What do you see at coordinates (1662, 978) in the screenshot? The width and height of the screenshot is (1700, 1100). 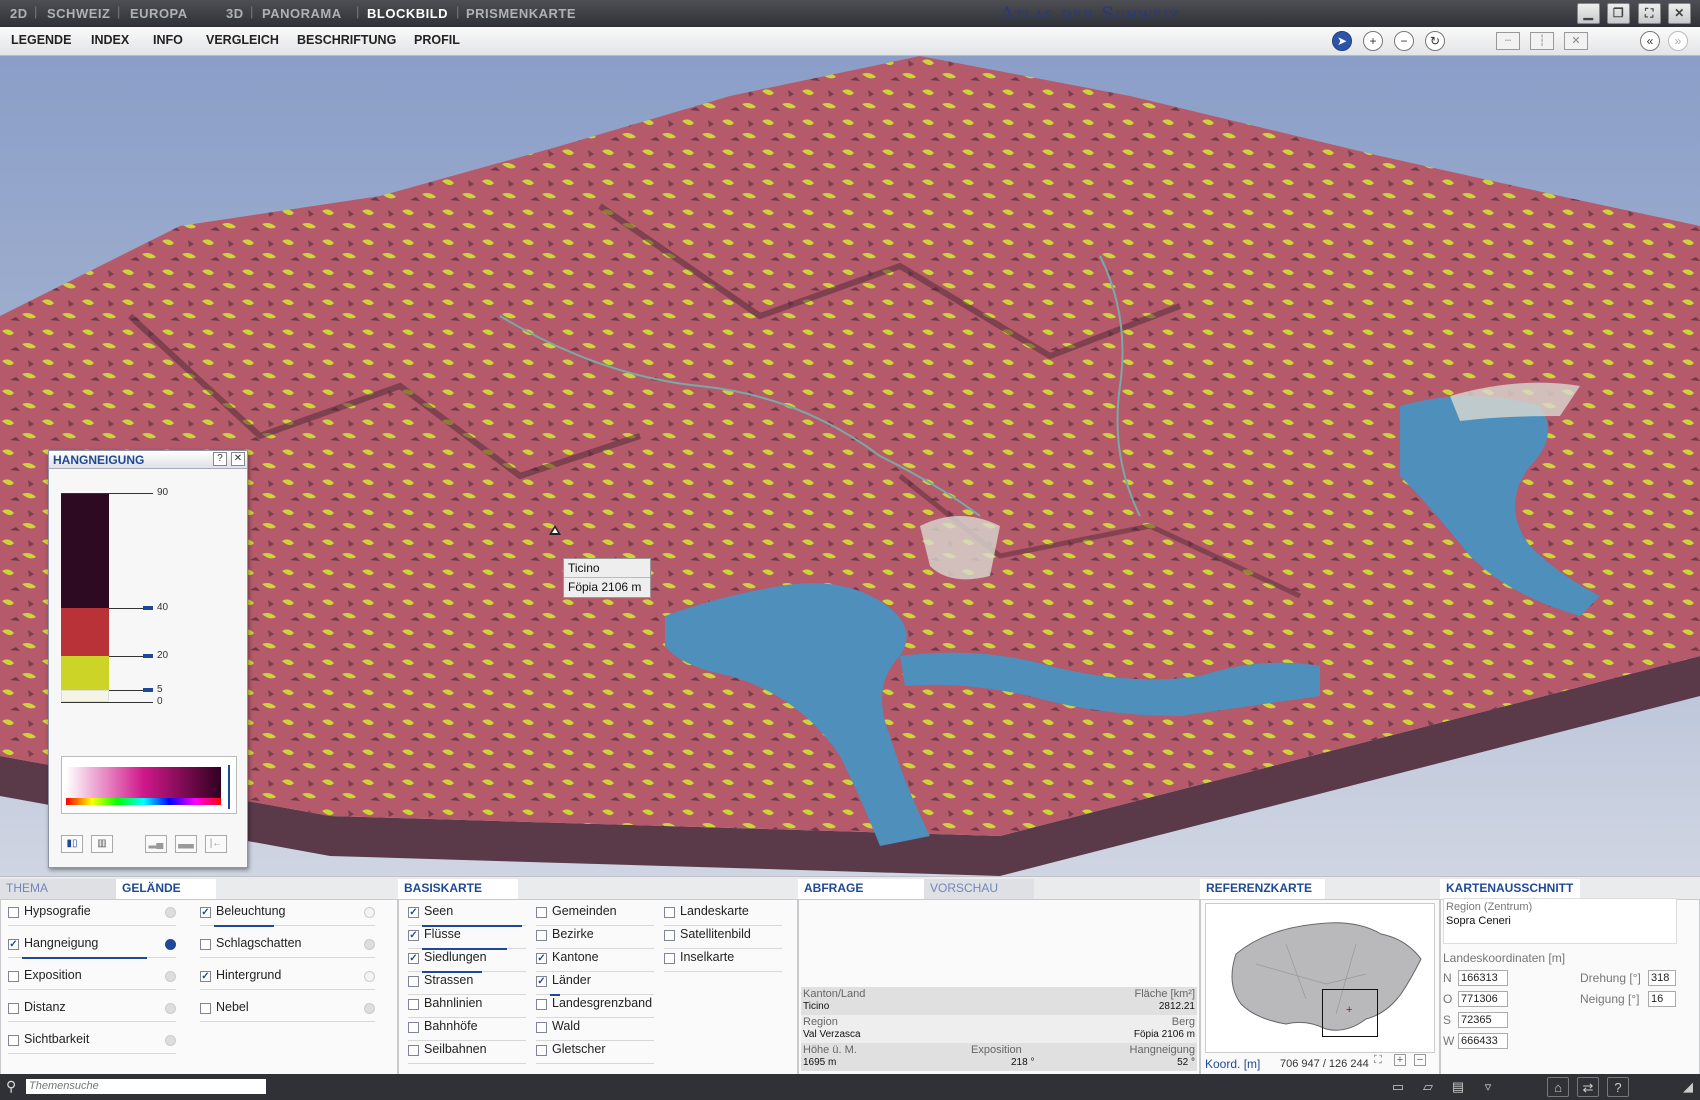 I see `drehung-field: 318` at bounding box center [1662, 978].